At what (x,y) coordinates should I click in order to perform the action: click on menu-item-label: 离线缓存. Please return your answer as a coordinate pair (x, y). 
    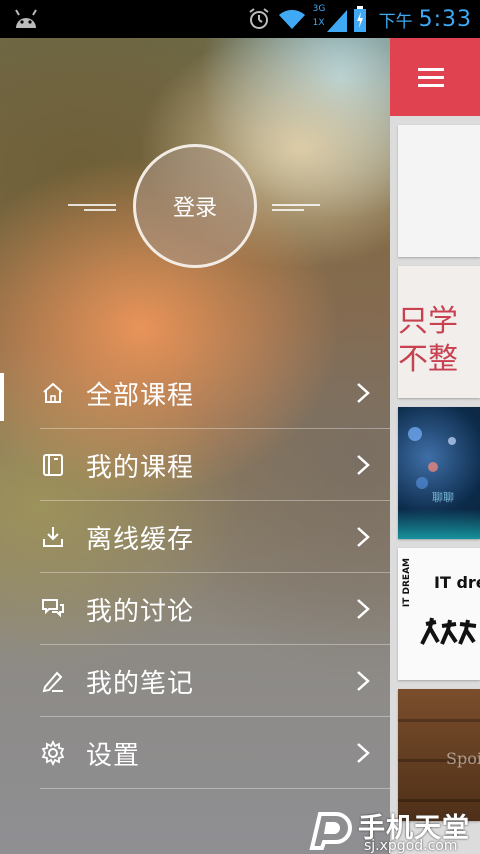
    Looking at the image, I should click on (140, 539).